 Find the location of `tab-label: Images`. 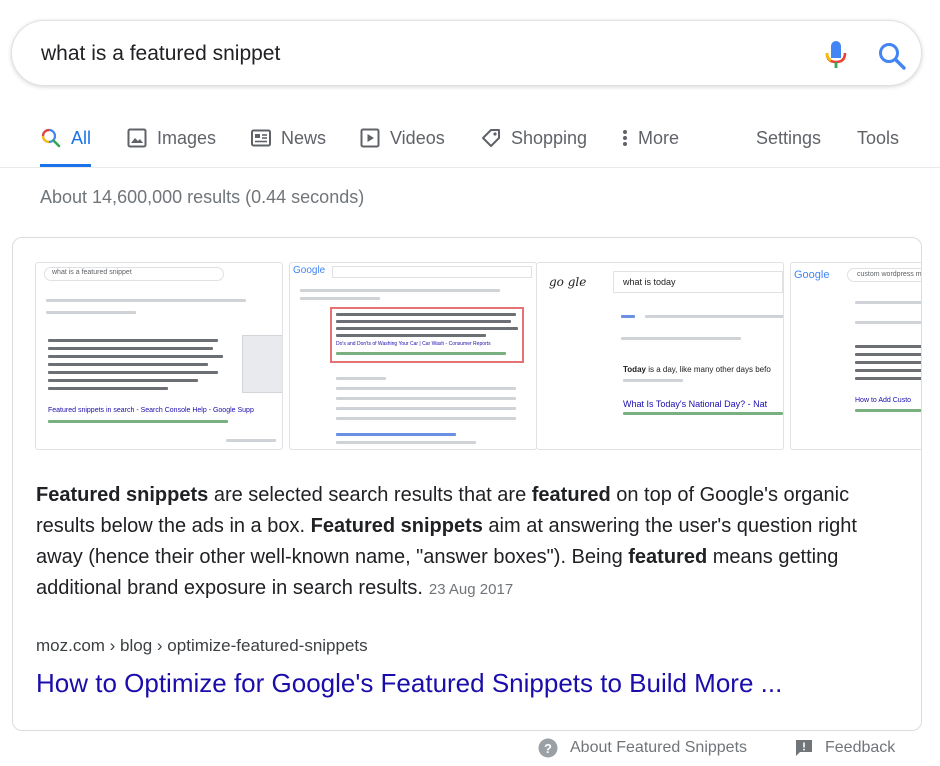

tab-label: Images is located at coordinates (187, 137).